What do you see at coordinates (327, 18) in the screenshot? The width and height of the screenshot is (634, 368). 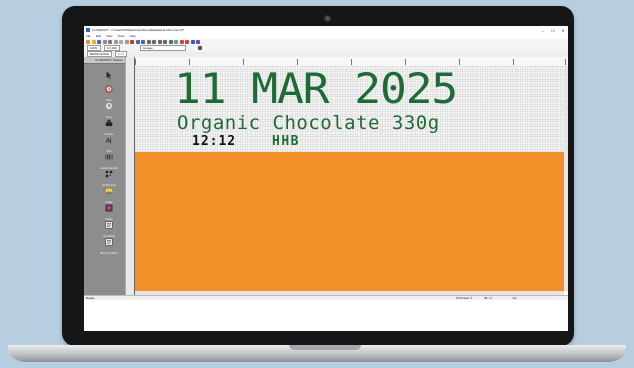 I see `webcam` at bounding box center [327, 18].